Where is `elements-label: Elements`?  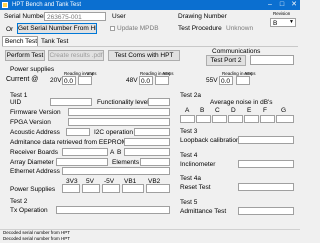
elements-label: Elements is located at coordinates (126, 162).